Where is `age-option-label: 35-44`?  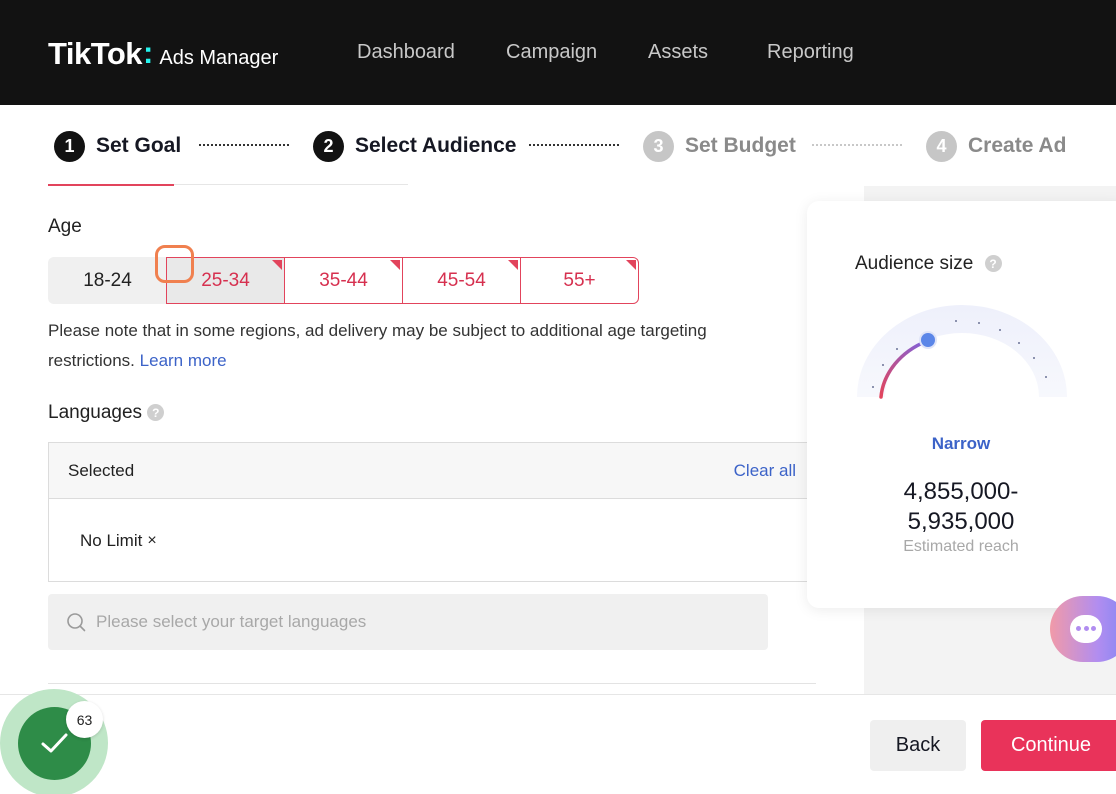
age-option-label: 35-44 is located at coordinates (343, 280).